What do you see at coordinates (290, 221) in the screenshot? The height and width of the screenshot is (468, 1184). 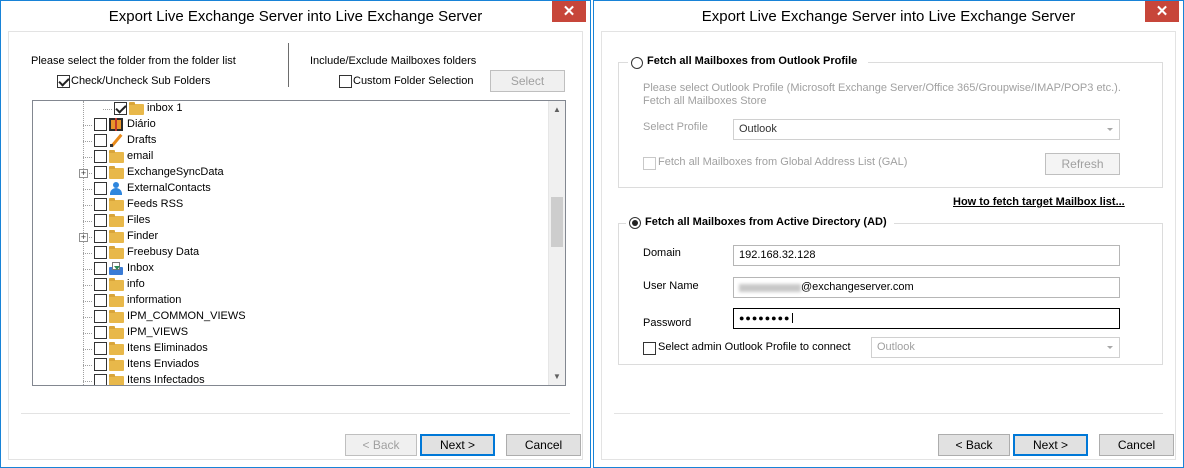 I see `tree-item: Files` at bounding box center [290, 221].